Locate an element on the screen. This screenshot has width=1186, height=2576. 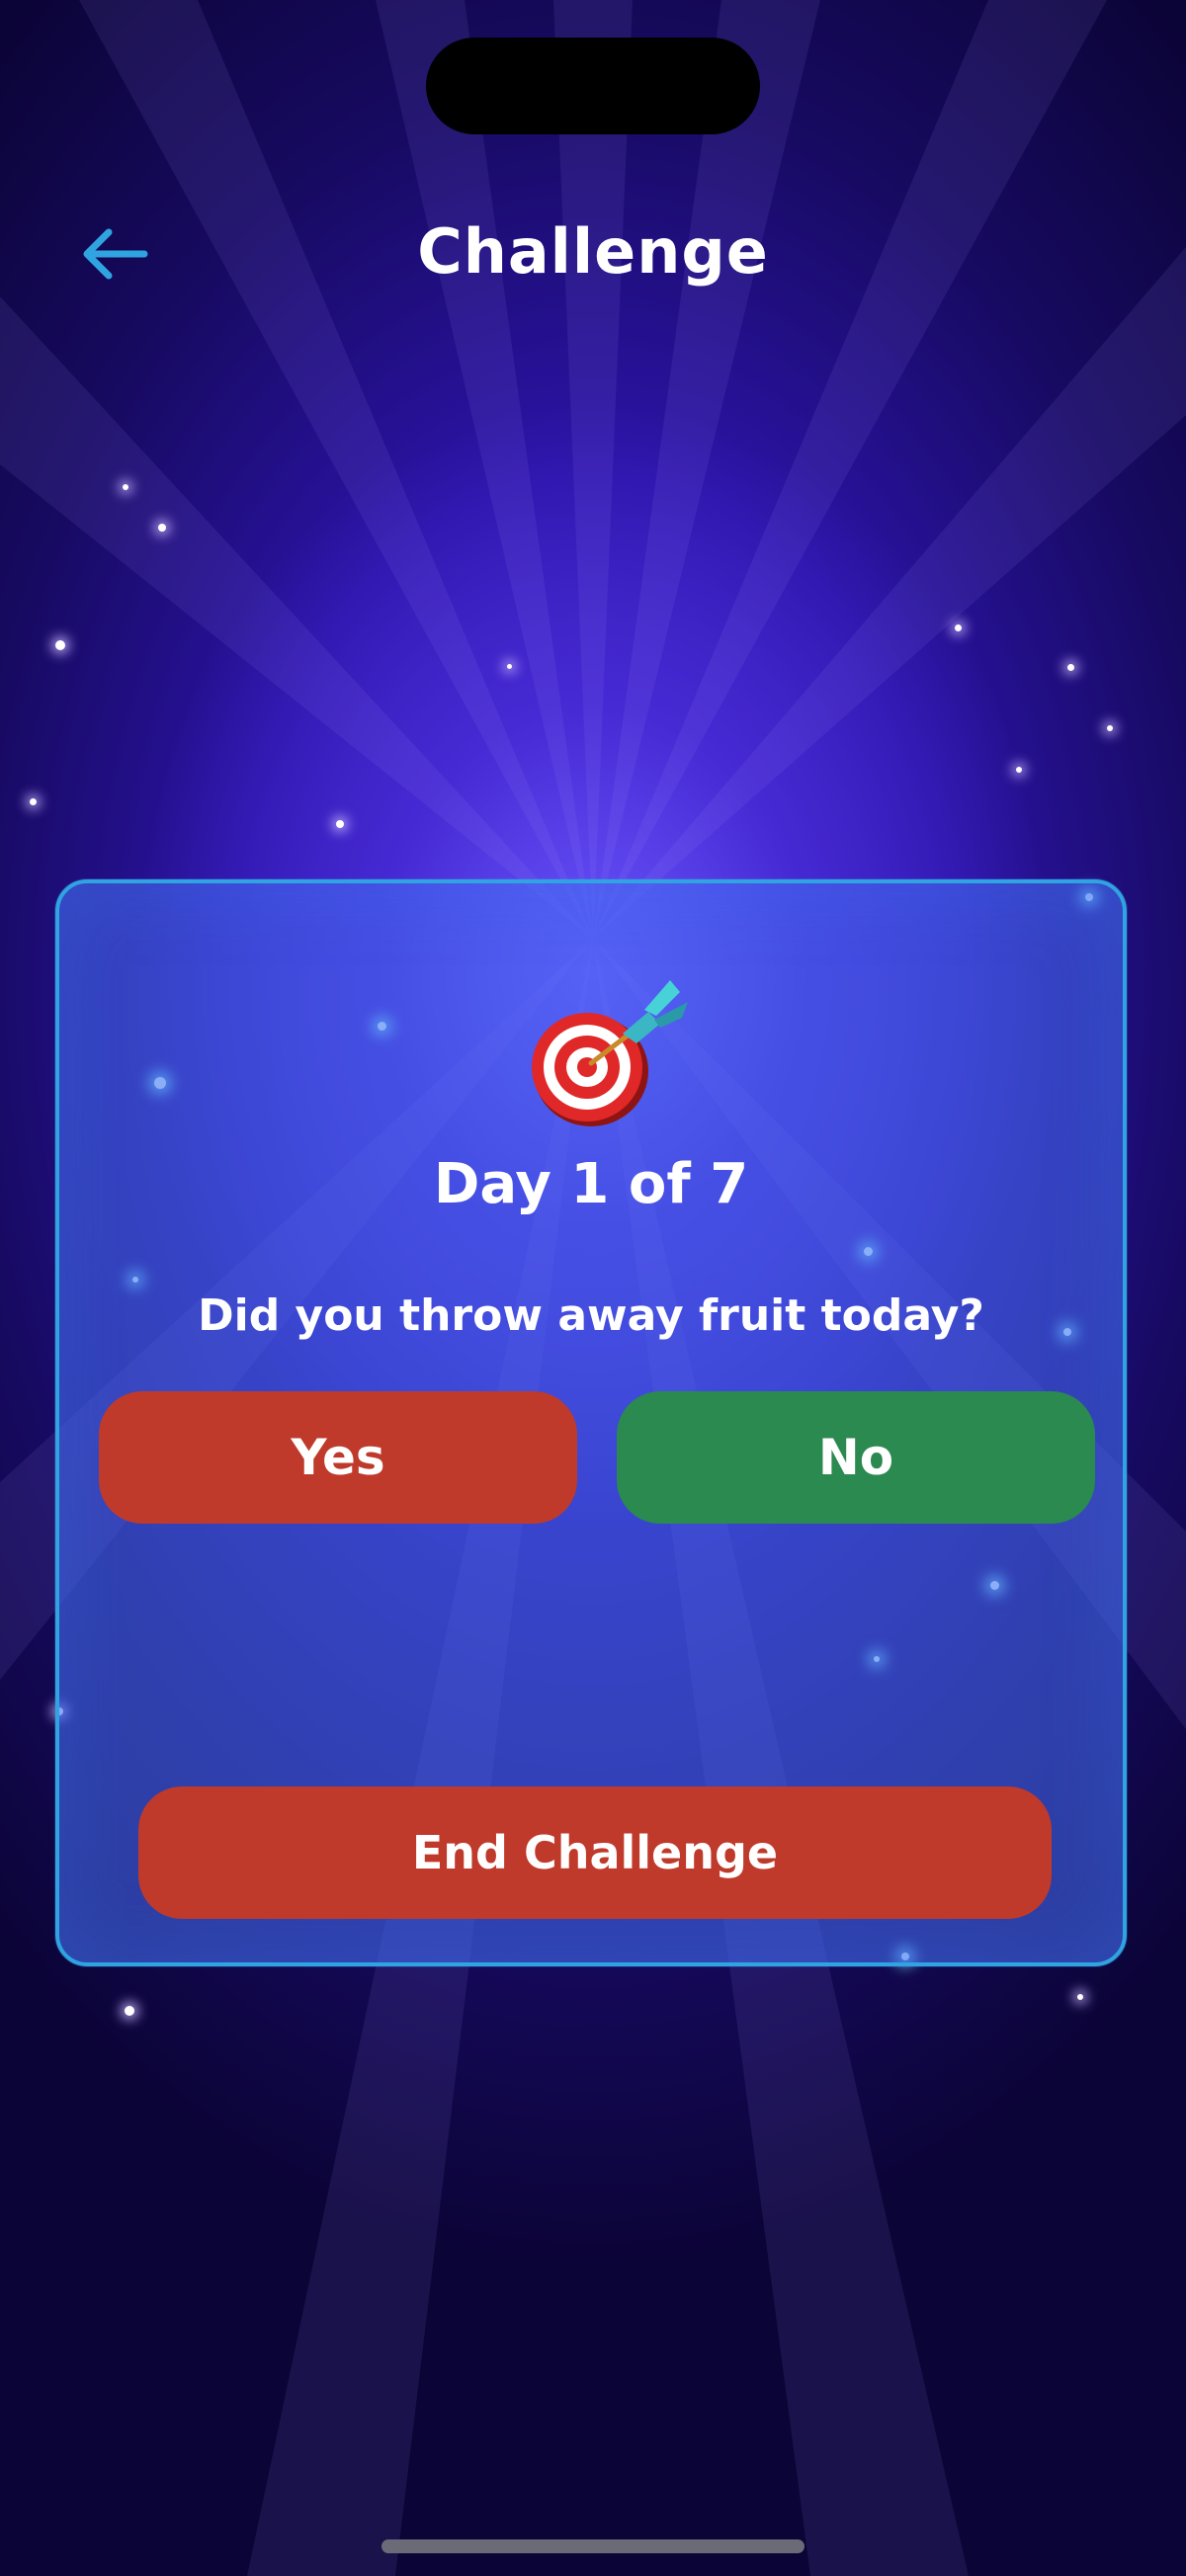
arrow-left-icon is located at coordinates (115, 254).